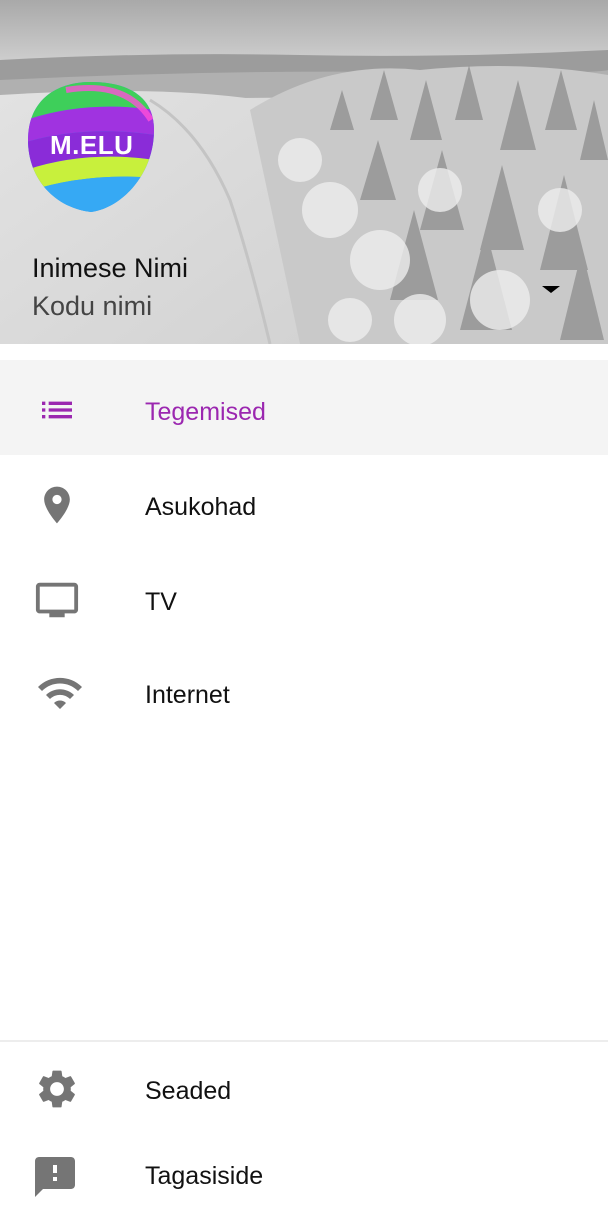  What do you see at coordinates (187, 695) in the screenshot?
I see `menu-item-label: Internet` at bounding box center [187, 695].